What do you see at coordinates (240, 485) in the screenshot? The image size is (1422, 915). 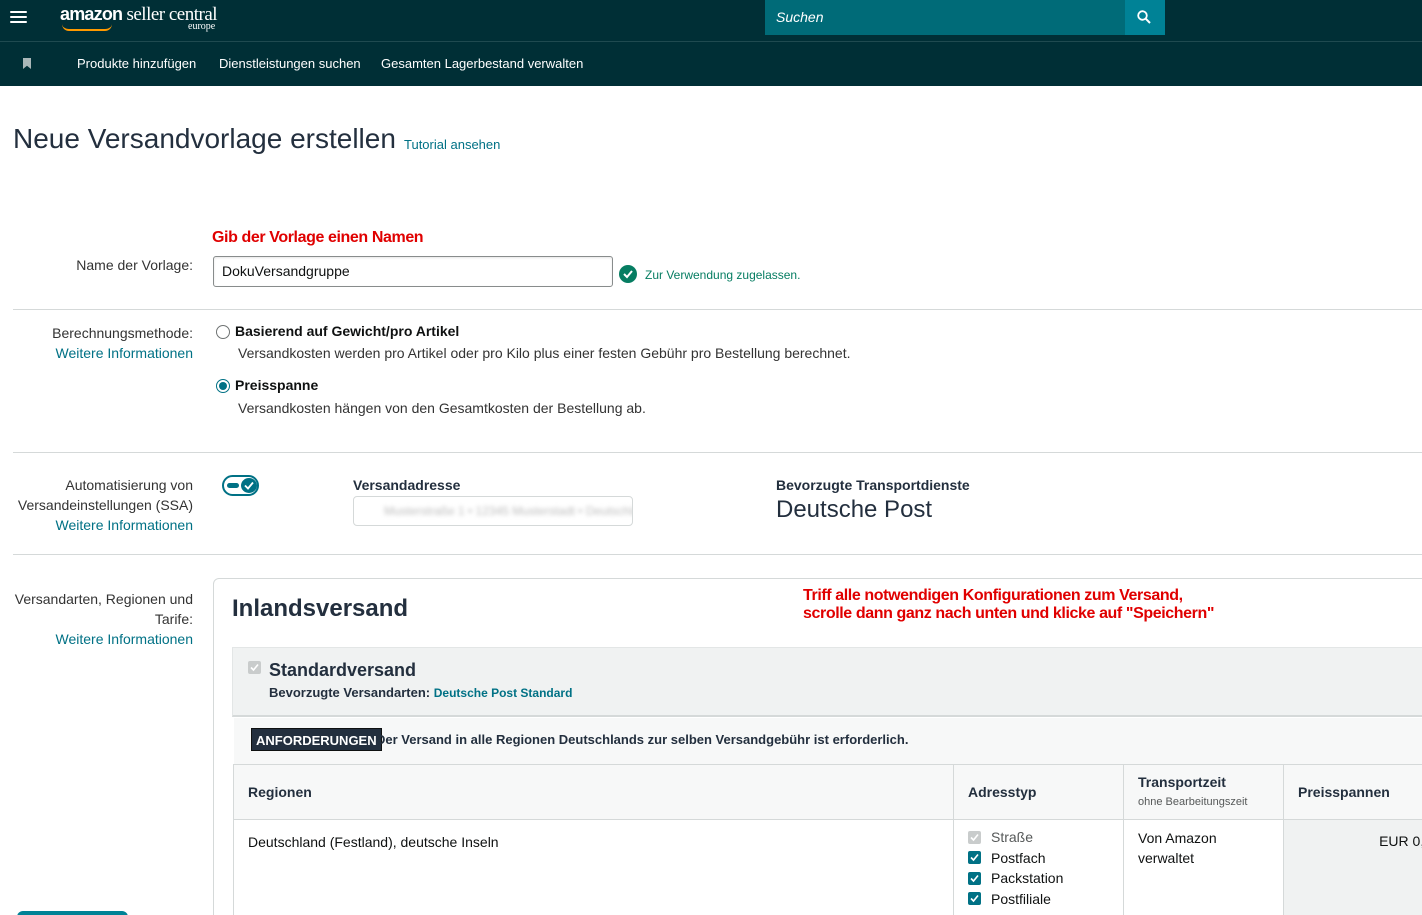 I see `ssa-toggle` at bounding box center [240, 485].